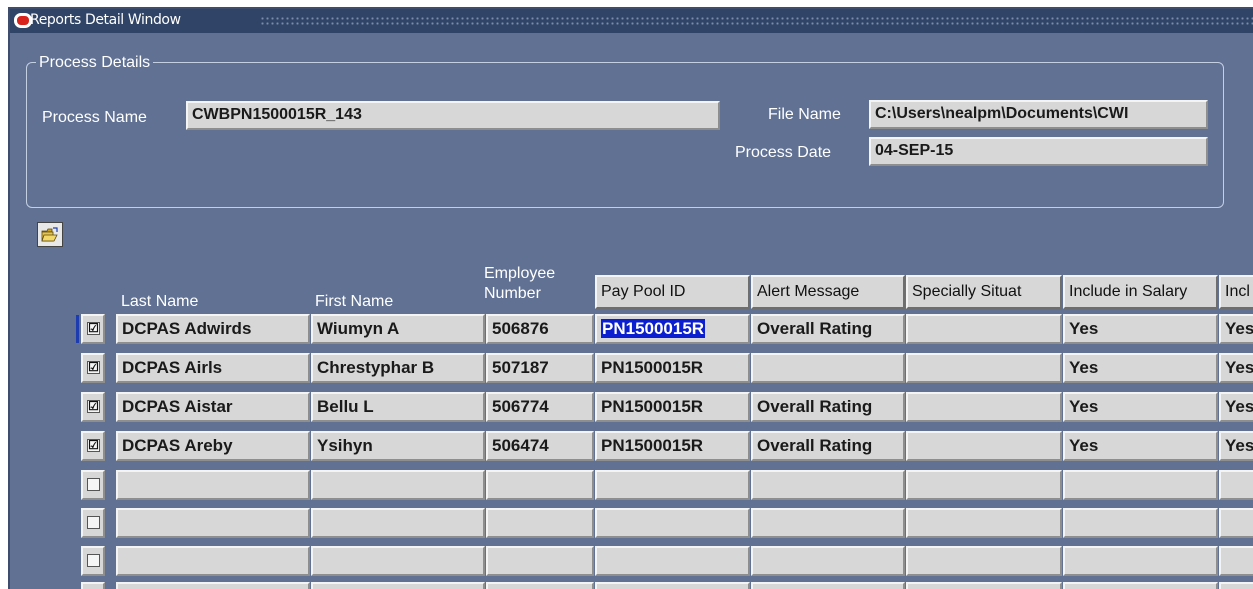  What do you see at coordinates (213, 329) in the screenshot?
I see `cell-last-name: DCPAS Adwirds` at bounding box center [213, 329].